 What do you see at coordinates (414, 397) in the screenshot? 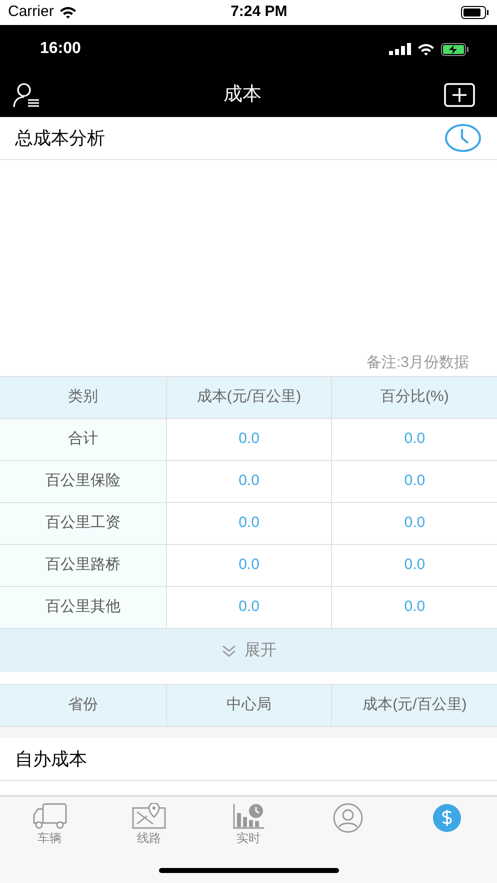
I see `column-header: 百分比(%)` at bounding box center [414, 397].